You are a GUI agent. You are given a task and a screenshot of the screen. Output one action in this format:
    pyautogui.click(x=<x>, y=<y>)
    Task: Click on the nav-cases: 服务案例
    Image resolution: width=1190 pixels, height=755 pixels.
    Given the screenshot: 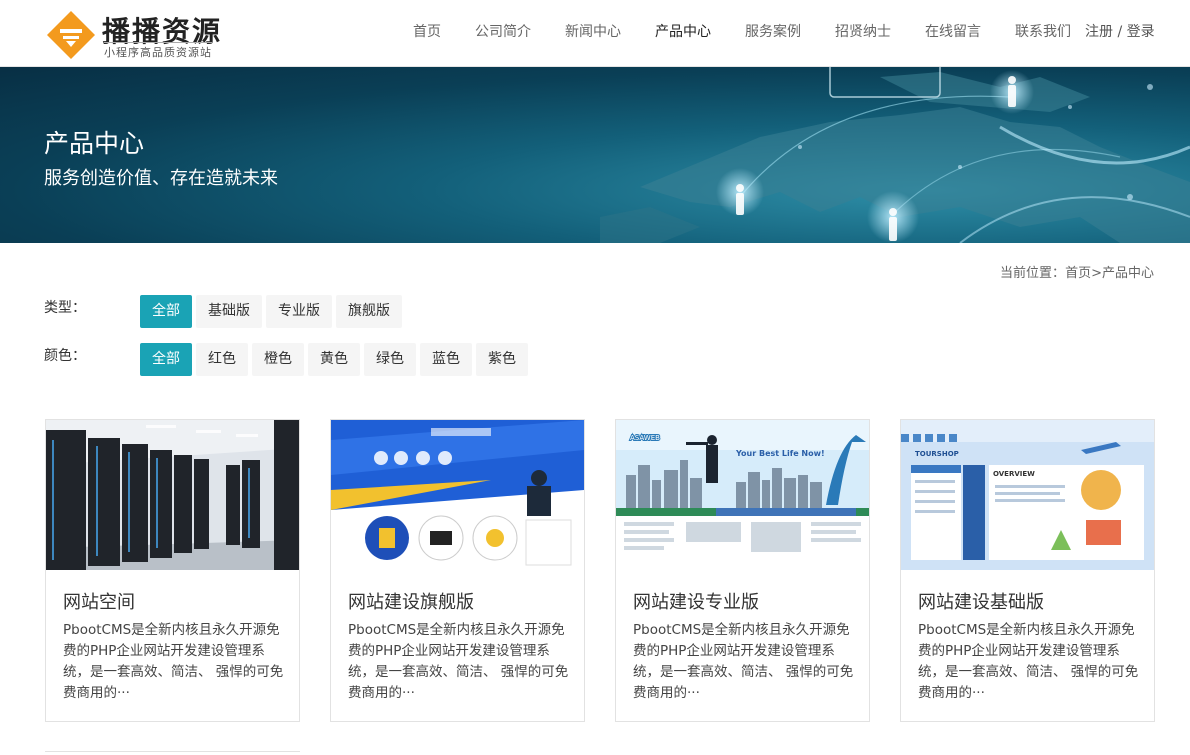 What is the action you would take?
    pyautogui.click(x=773, y=33)
    